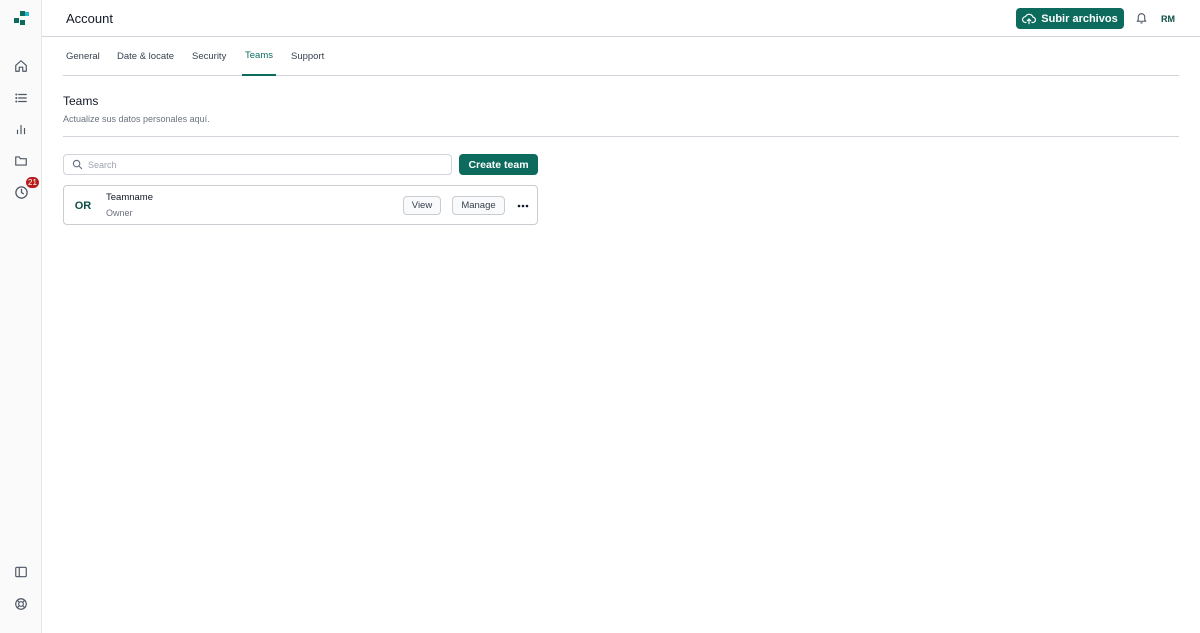 This screenshot has width=1200, height=633. What do you see at coordinates (21, 161) in the screenshot?
I see `folder-icon` at bounding box center [21, 161].